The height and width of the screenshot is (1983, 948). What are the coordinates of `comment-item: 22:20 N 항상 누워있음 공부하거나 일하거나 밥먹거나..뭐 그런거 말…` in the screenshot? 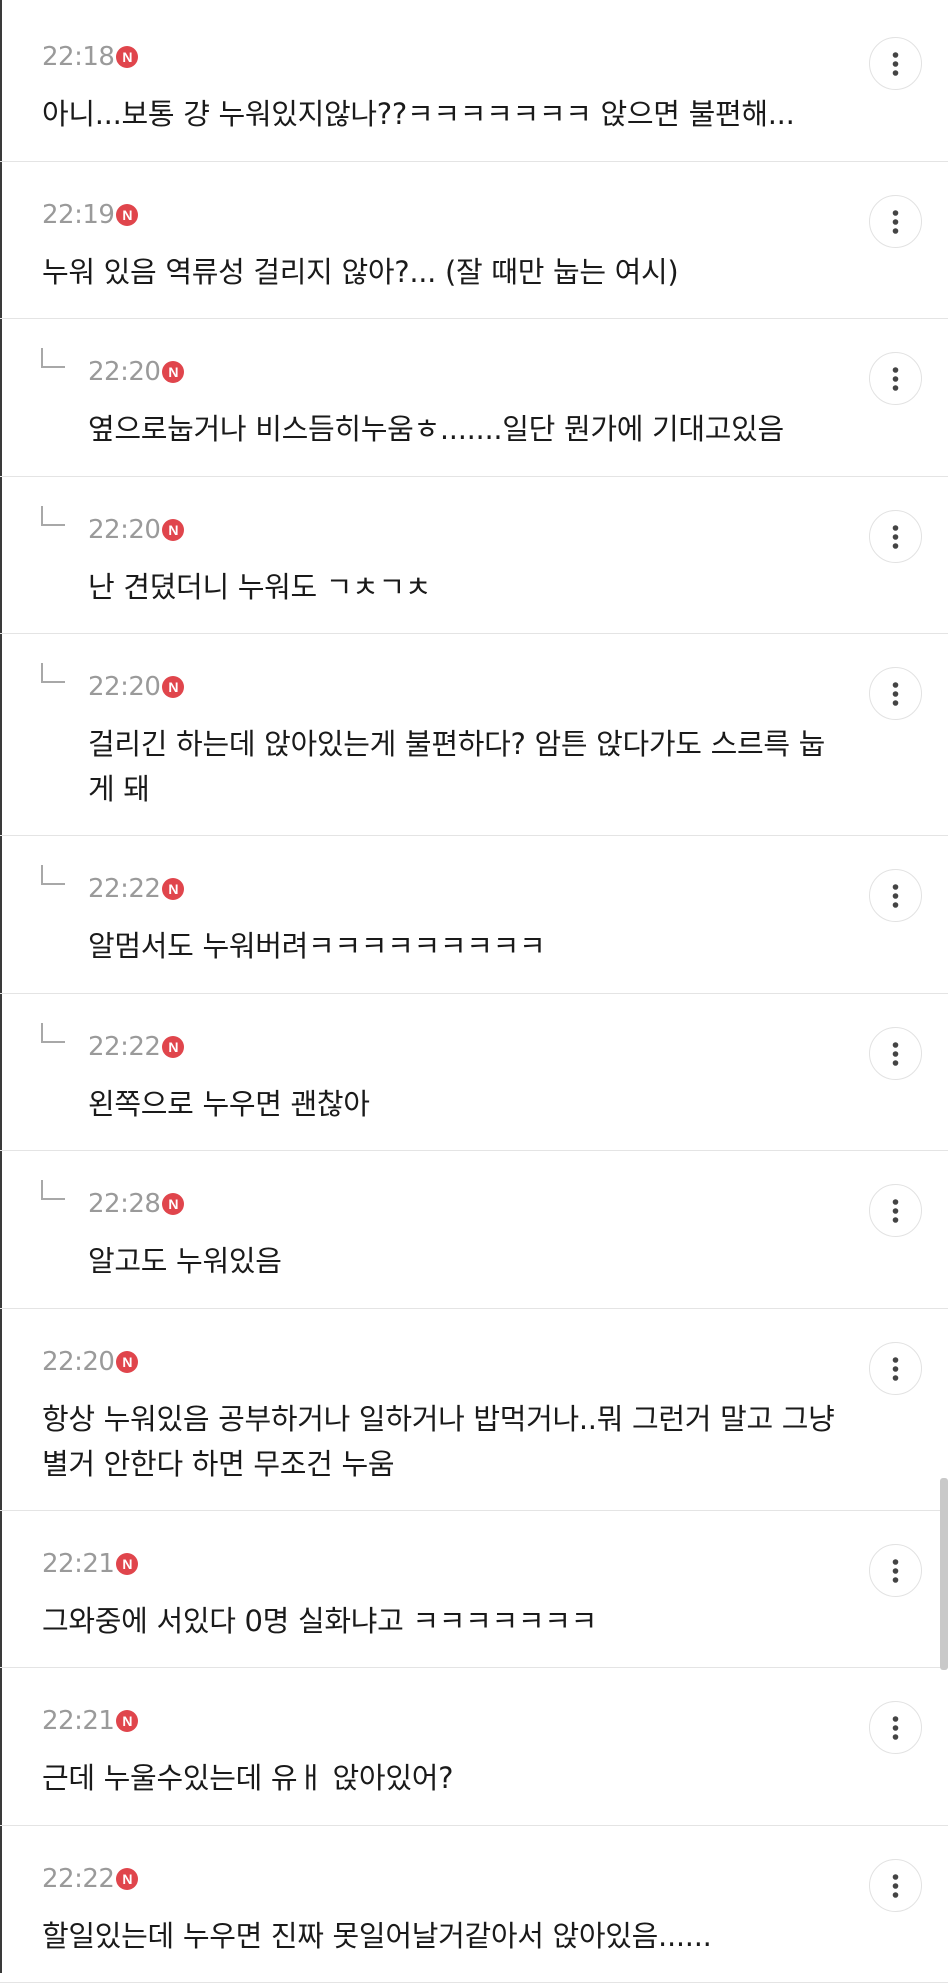 It's located at (474, 1410).